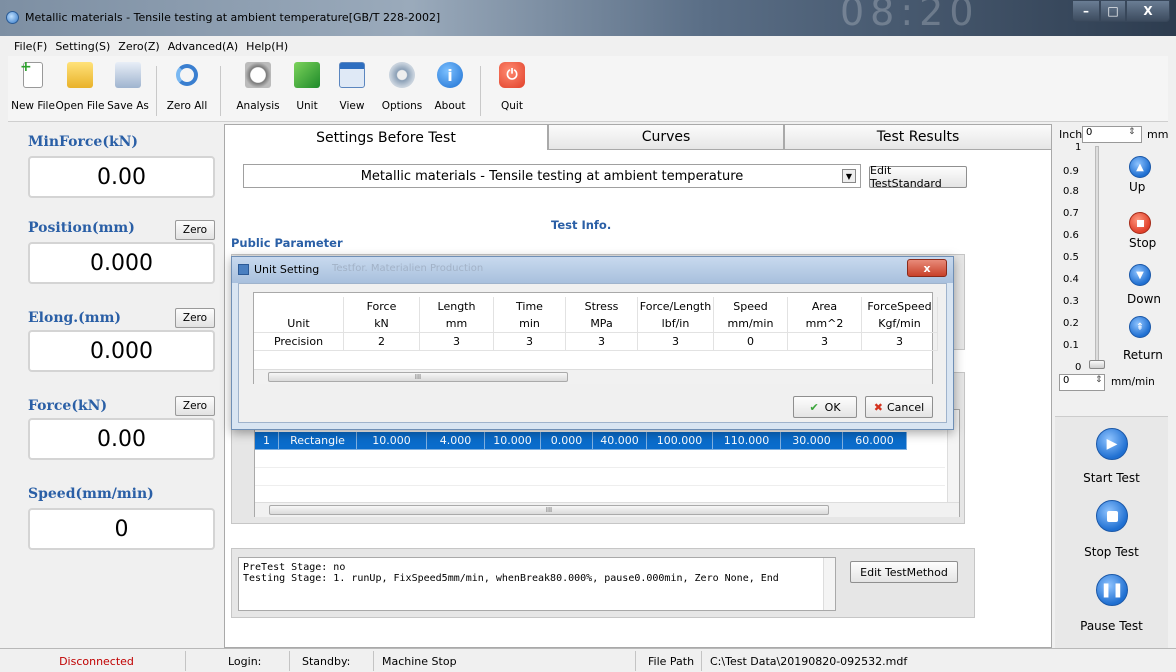 The height and width of the screenshot is (672, 1176). Describe the element at coordinates (512, 87) in the screenshot. I see `quit-button: ⏻ Quit` at that location.